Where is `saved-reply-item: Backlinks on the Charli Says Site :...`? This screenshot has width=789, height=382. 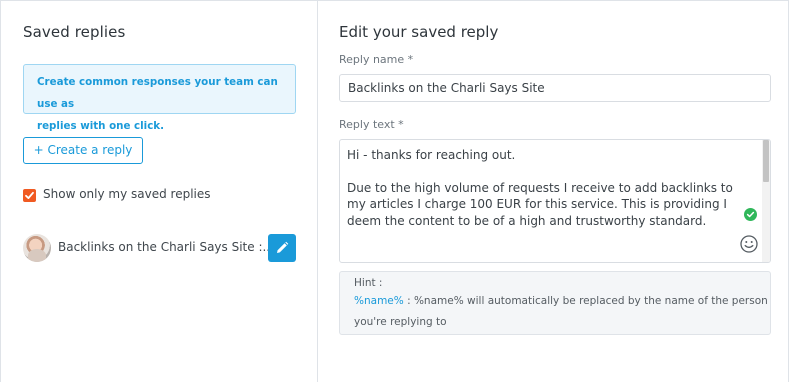
saved-reply-item: Backlinks on the Charli Says Site :... is located at coordinates (159, 248).